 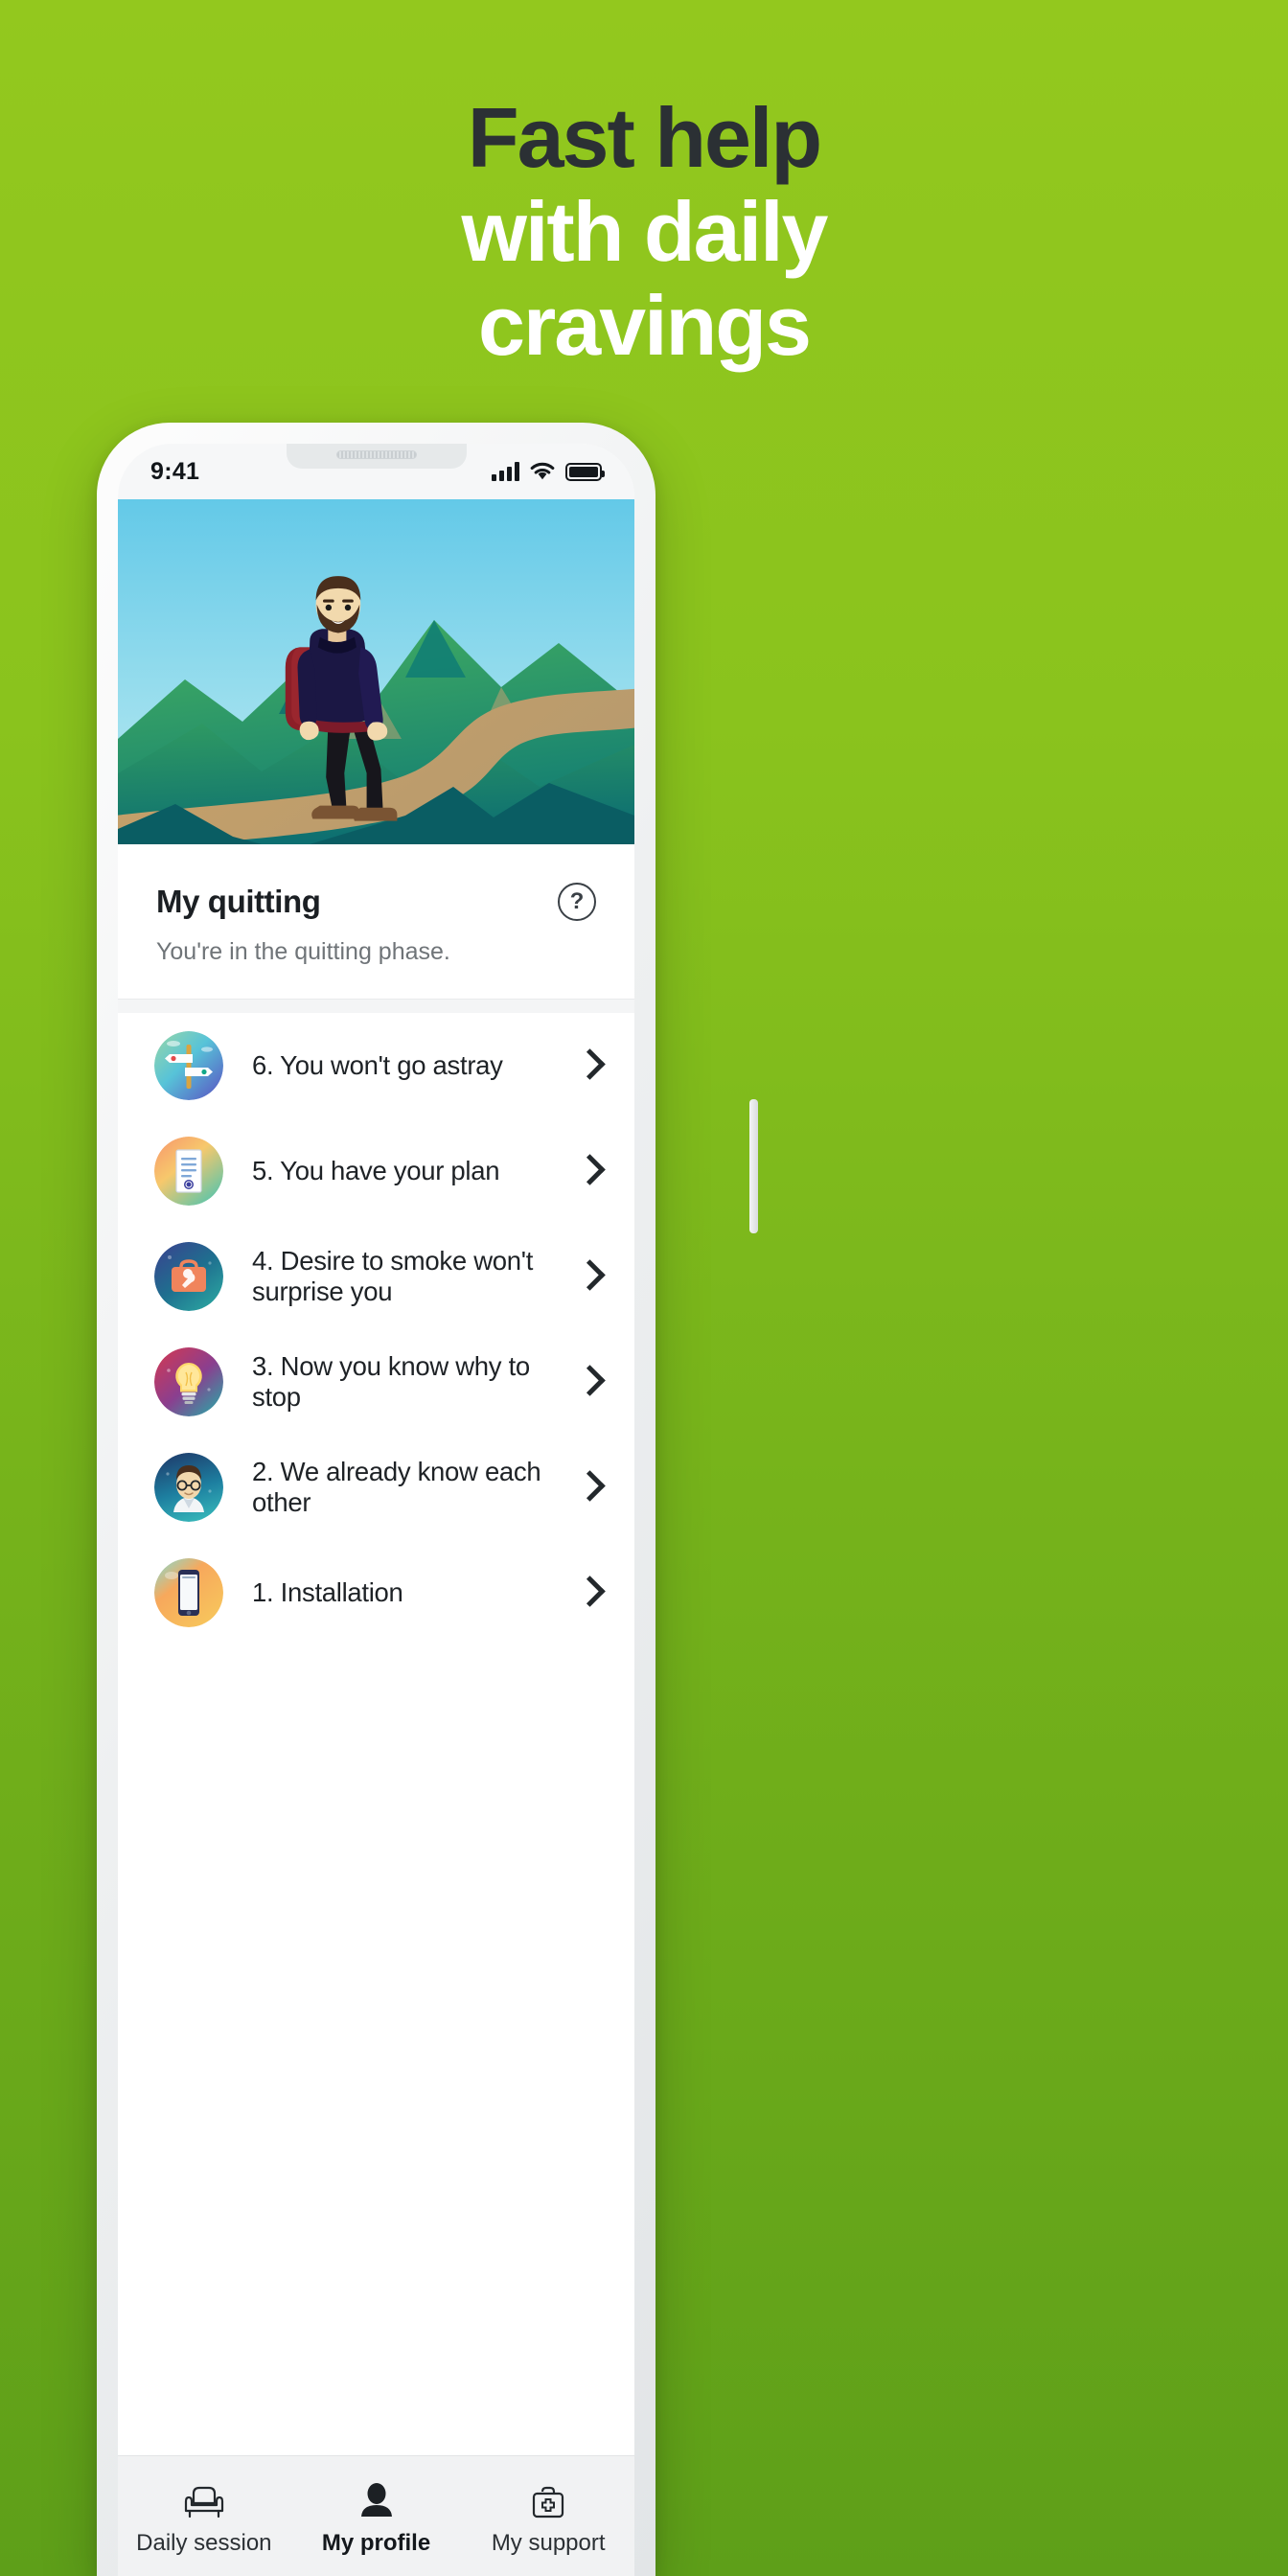 What do you see at coordinates (376, 2542) in the screenshot?
I see `tab-label: My profile` at bounding box center [376, 2542].